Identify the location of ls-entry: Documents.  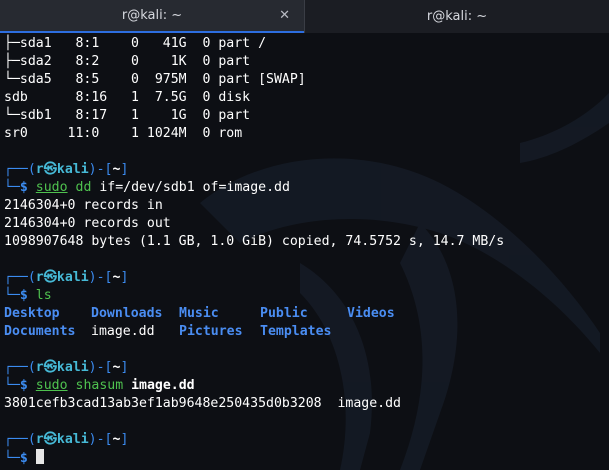
(40, 331).